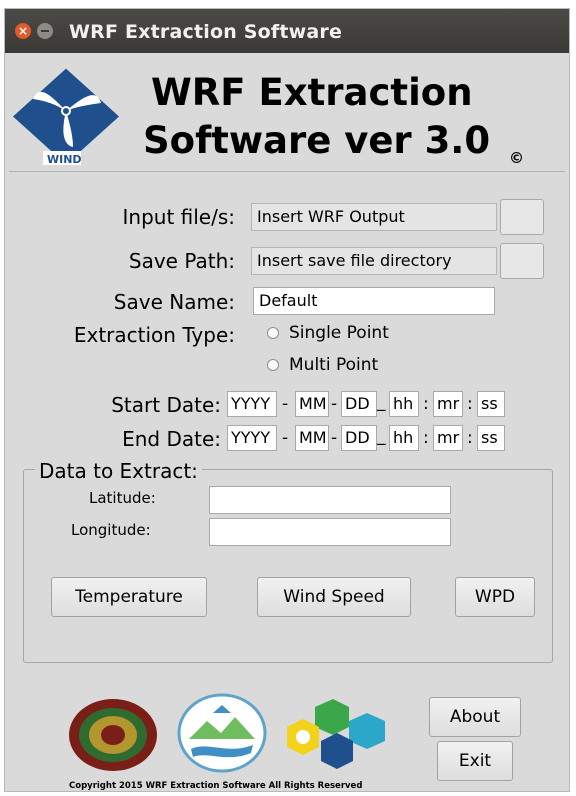 The width and height of the screenshot is (576, 796). What do you see at coordinates (222, 733) in the screenshot?
I see `watershed-logo` at bounding box center [222, 733].